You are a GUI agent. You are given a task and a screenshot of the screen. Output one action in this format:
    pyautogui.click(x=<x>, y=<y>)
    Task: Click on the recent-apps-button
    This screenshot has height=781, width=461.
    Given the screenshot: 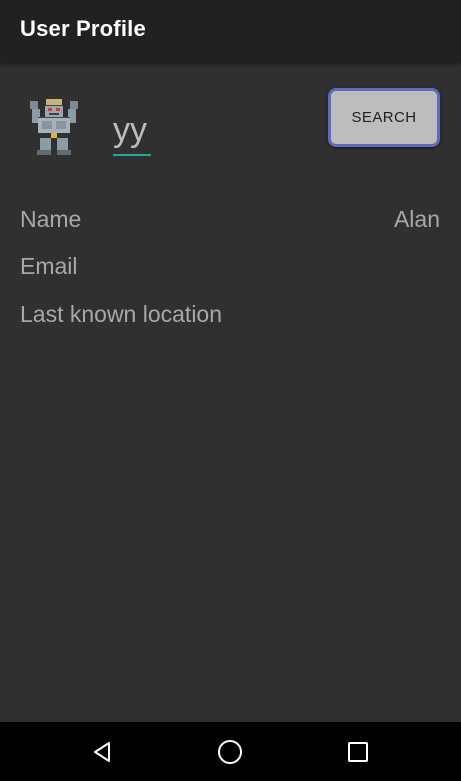 What is the action you would take?
    pyautogui.click(x=358, y=751)
    